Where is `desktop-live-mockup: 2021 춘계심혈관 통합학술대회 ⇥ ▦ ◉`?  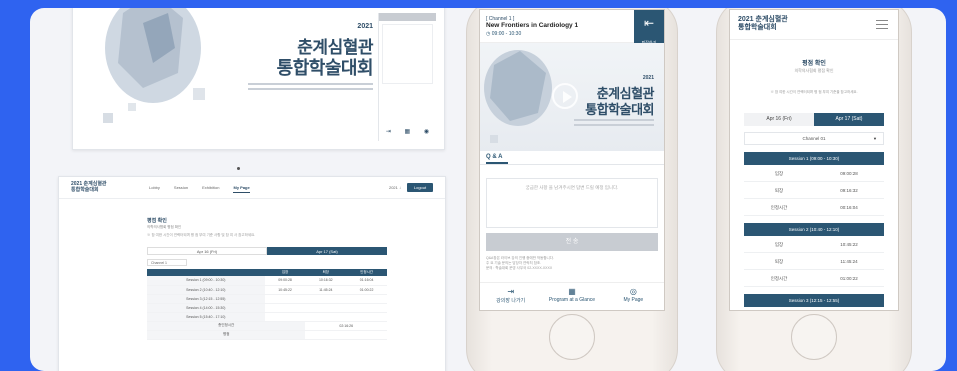
desktop-live-mockup: 2021 춘계심혈관 통합학술대회 ⇥ ▦ ◉ is located at coordinates (258, 79).